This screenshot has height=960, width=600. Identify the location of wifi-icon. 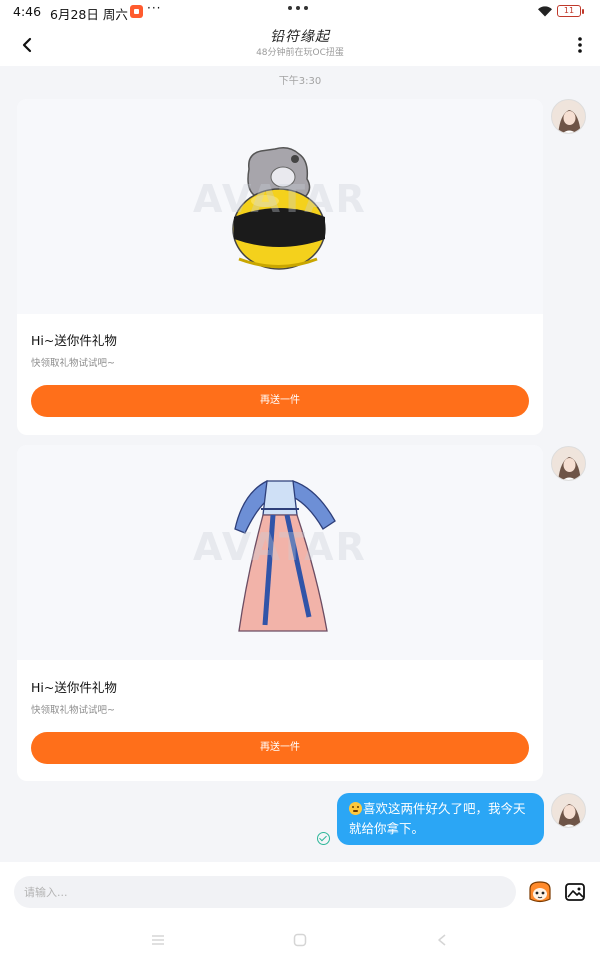
(545, 11).